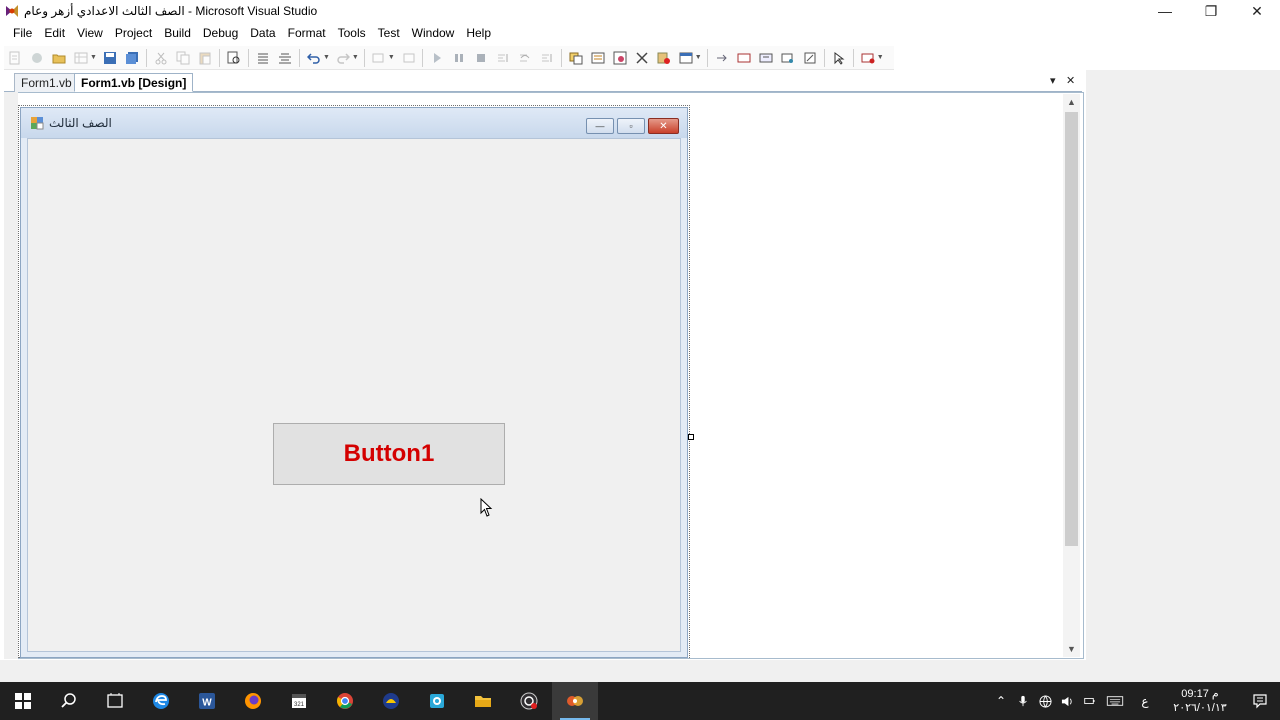 The height and width of the screenshot is (720, 1280). I want to click on navigate-forward-button, so click(408, 58).